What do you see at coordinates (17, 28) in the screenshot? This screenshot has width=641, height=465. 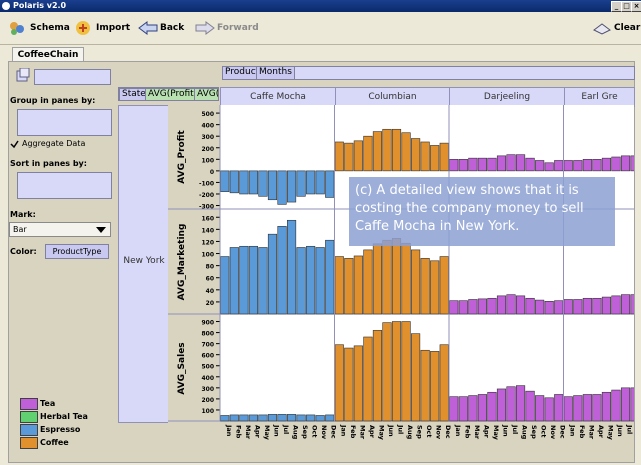 I see `schema-icon` at bounding box center [17, 28].